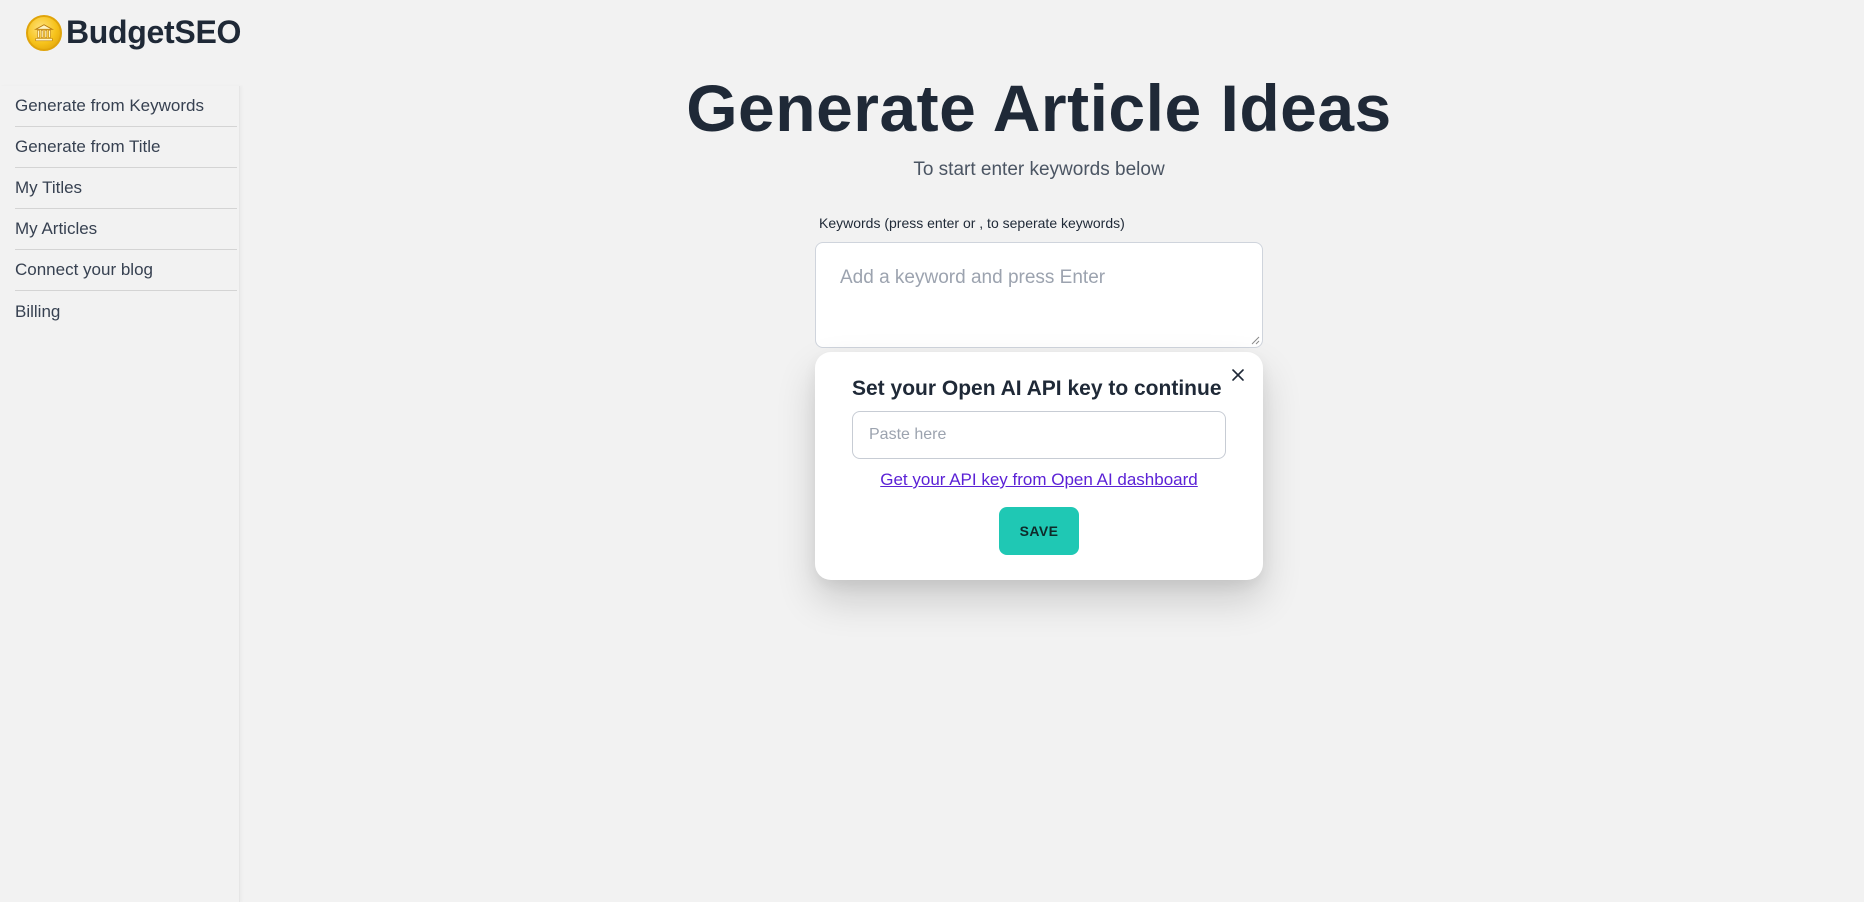 This screenshot has width=1864, height=902. I want to click on page-subtitle: To start enter keywords below, so click(1039, 169).